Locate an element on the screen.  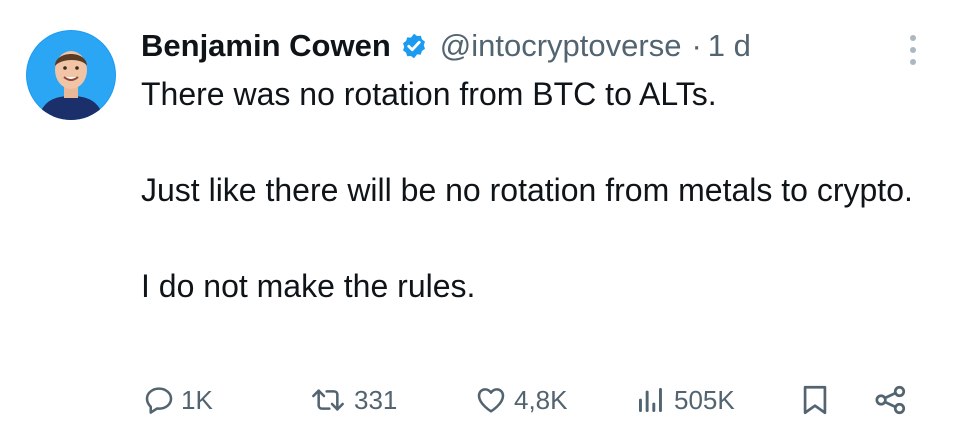
tweet-actions: 1K 331 4,8K 505K is located at coordinates (480, 400).